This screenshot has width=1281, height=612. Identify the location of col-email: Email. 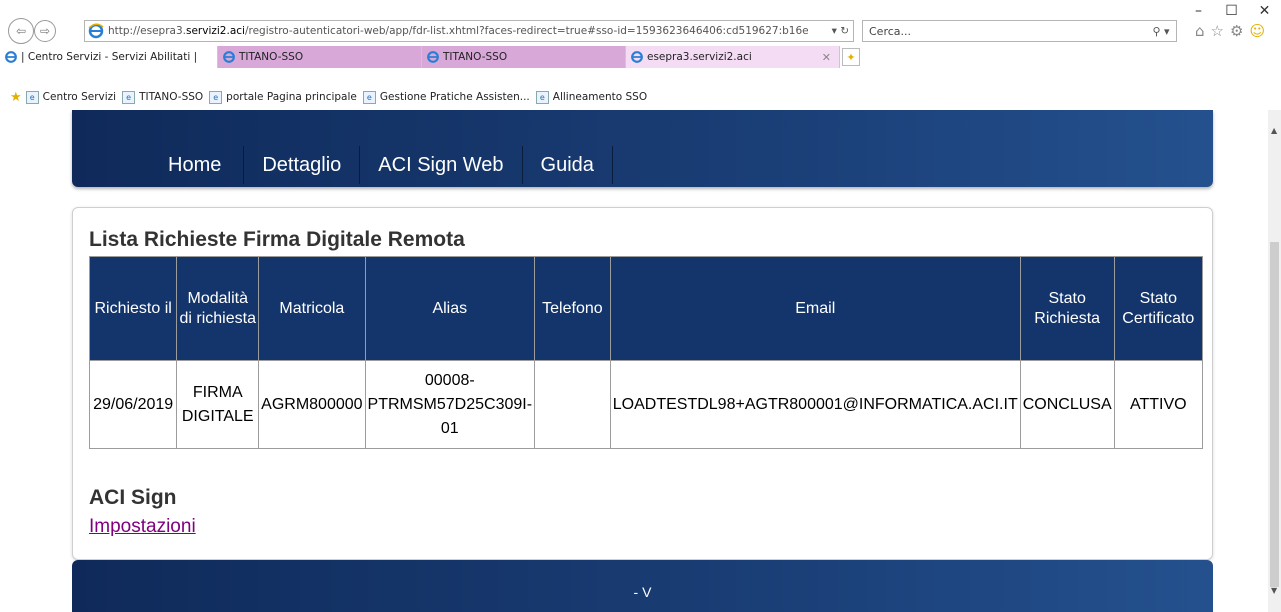
(815, 308).